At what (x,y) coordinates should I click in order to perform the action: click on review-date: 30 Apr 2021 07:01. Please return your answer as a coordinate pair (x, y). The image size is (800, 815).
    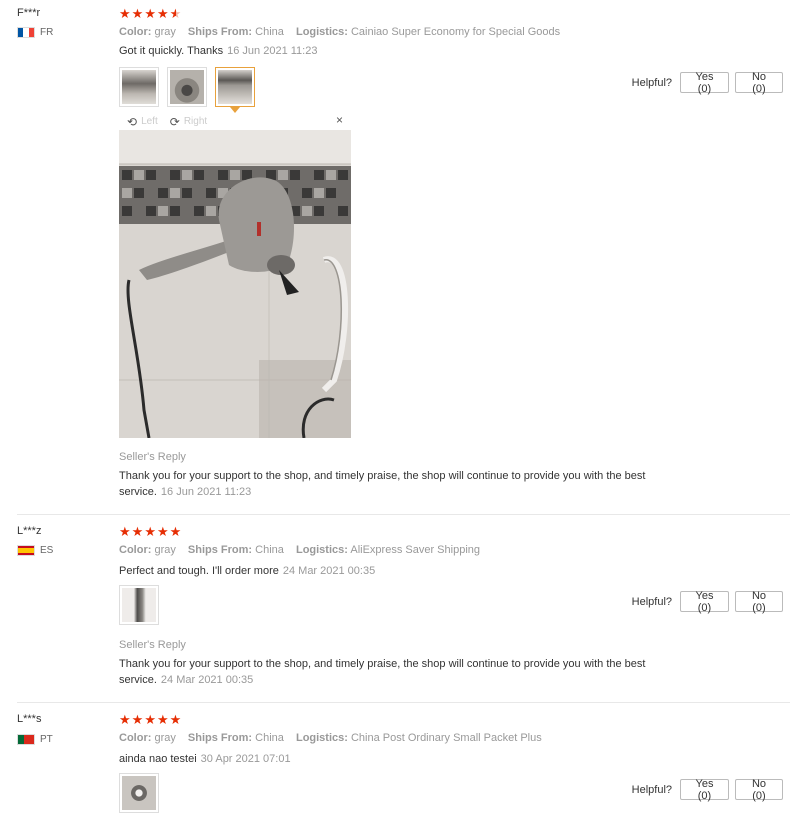
    Looking at the image, I should click on (245, 759).